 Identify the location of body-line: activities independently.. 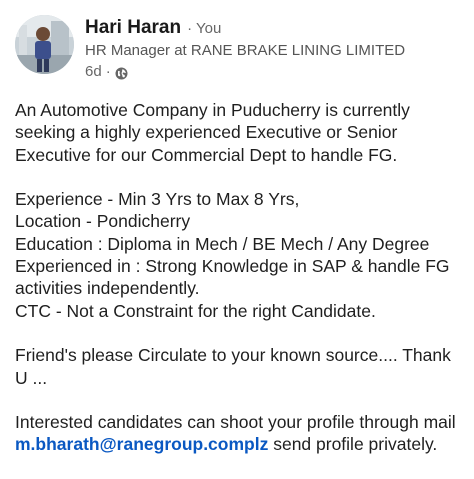
(107, 288).